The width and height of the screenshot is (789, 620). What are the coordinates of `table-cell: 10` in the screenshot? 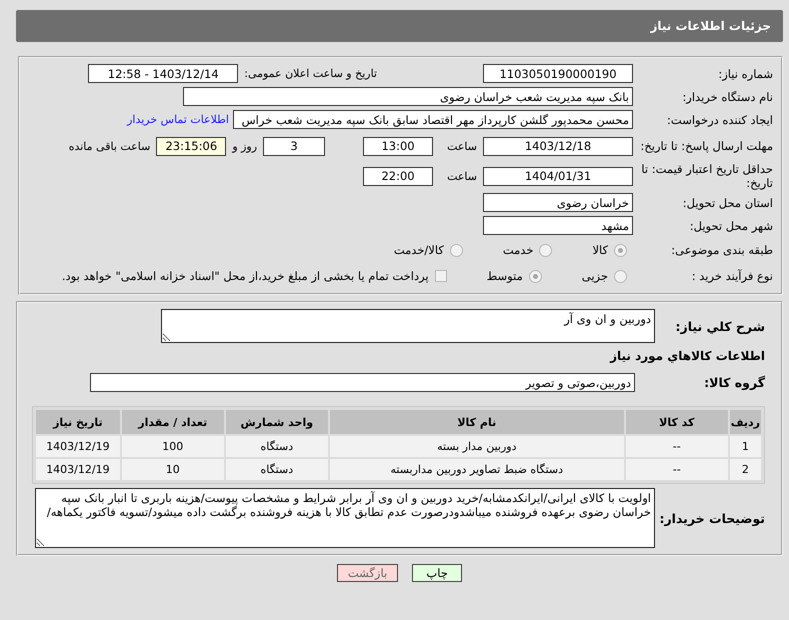 It's located at (173, 469).